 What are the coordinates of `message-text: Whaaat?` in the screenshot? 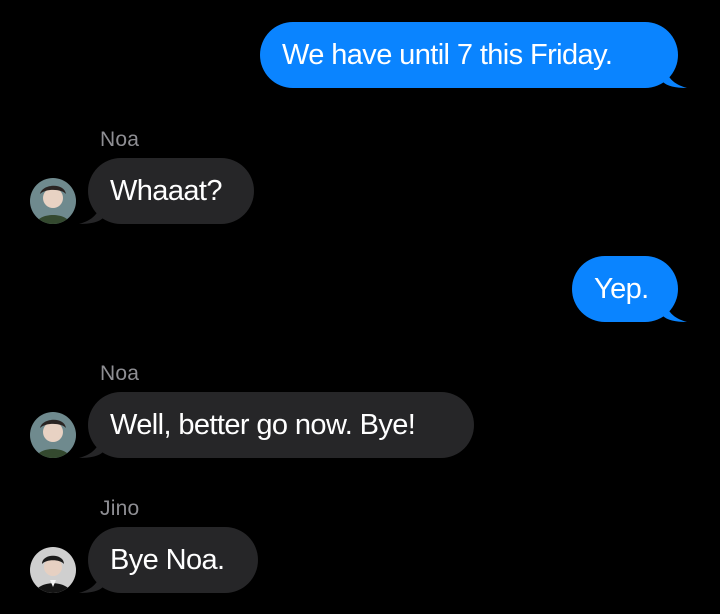 It's located at (166, 190).